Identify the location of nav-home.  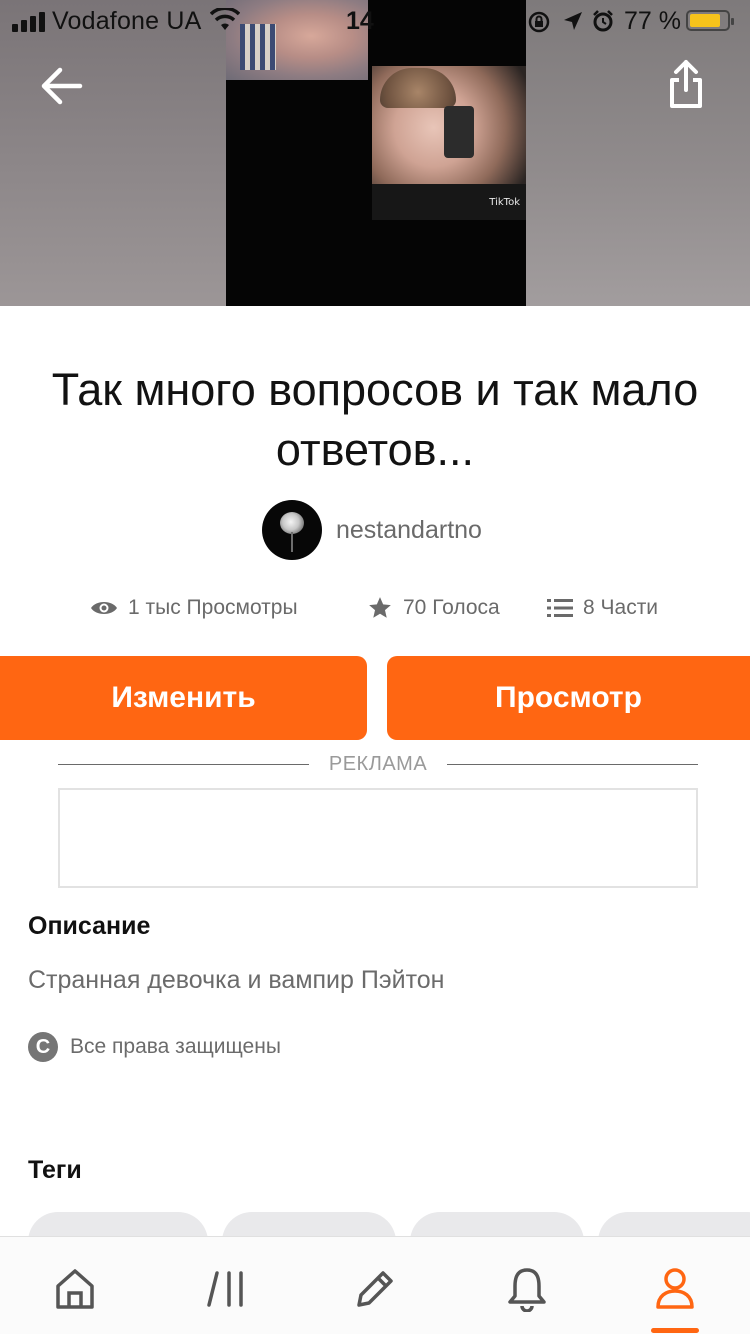
(75, 1289).